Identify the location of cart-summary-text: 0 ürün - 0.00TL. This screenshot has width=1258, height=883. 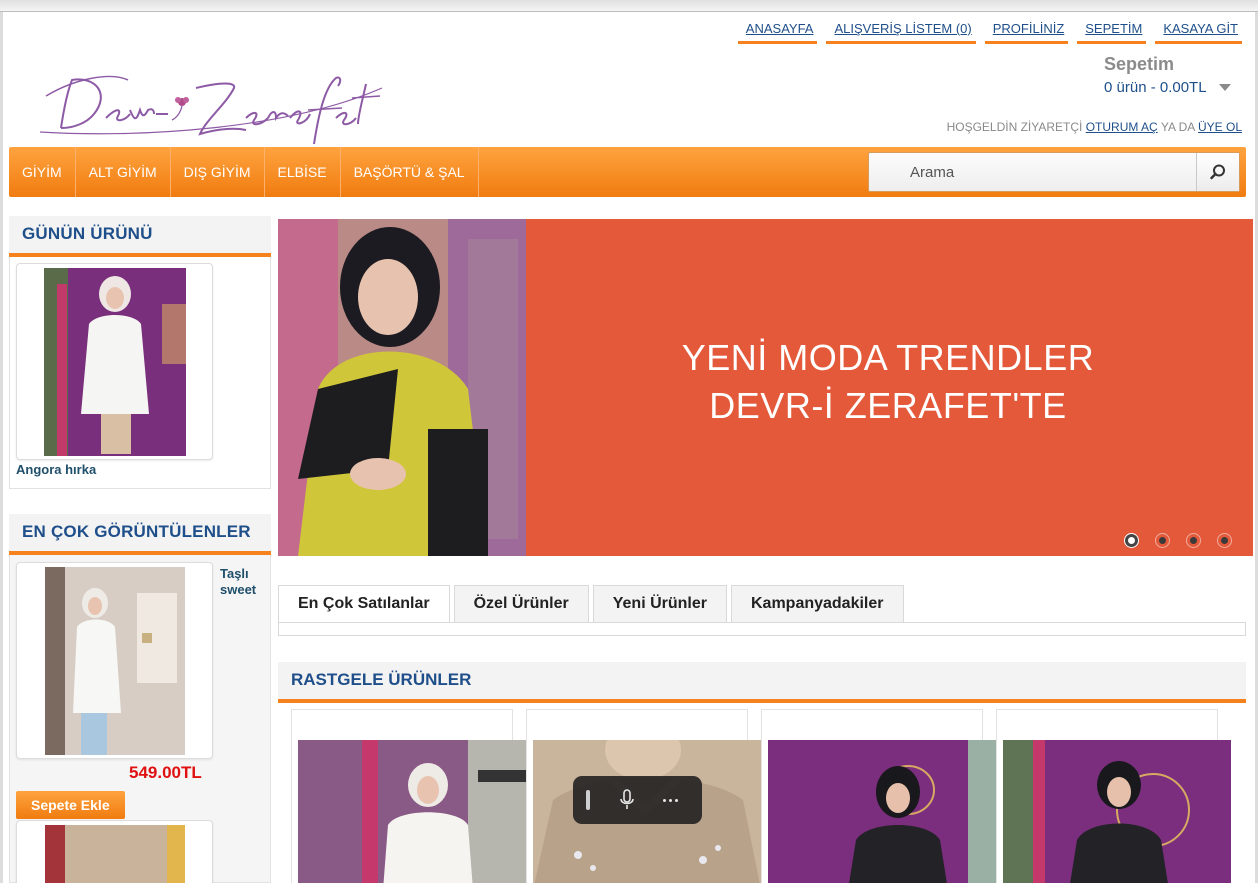
(1155, 87).